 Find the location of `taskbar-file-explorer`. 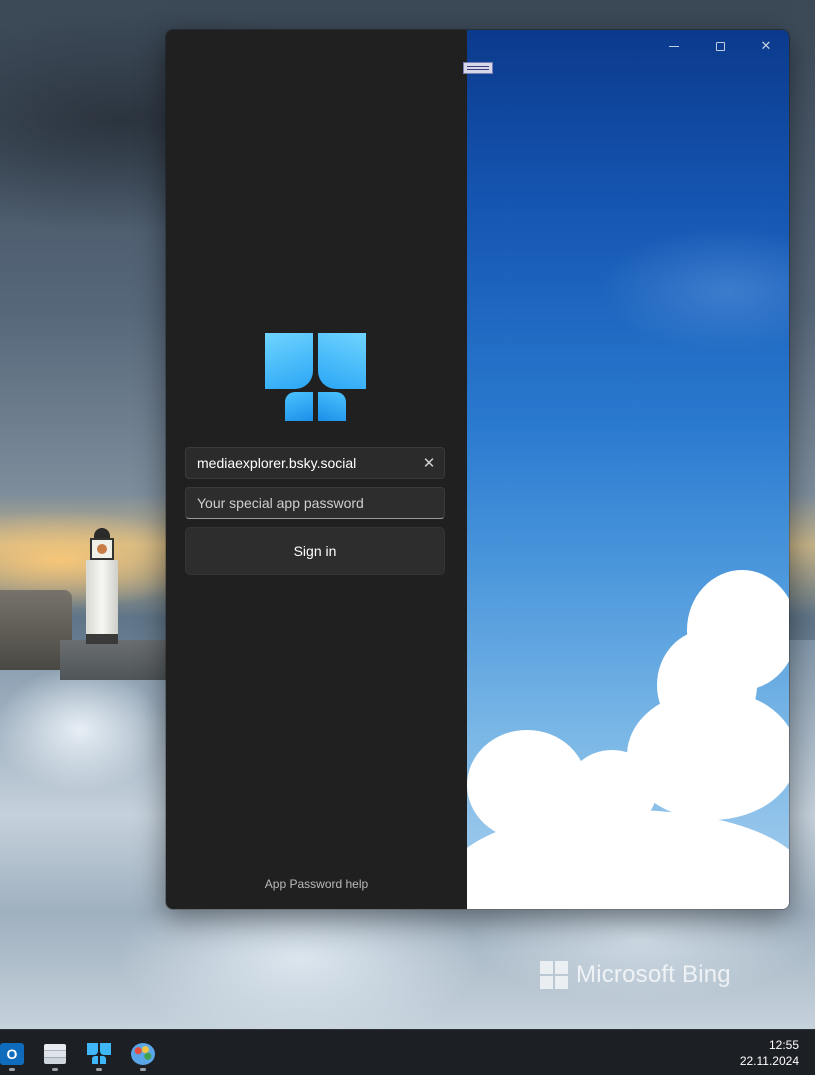

taskbar-file-explorer is located at coordinates (55, 1054).